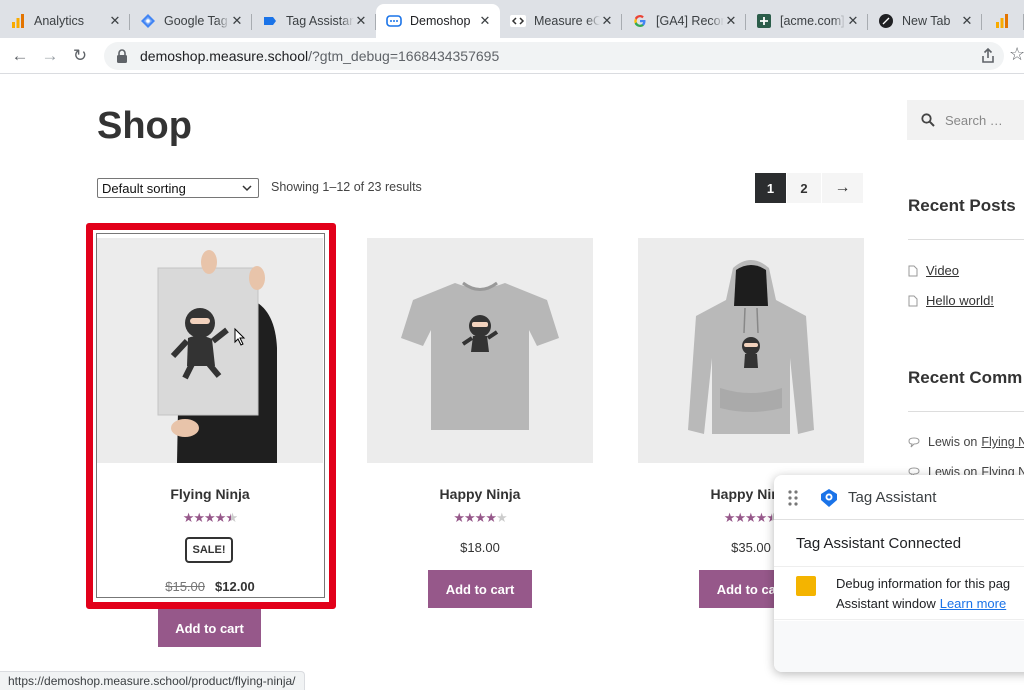  What do you see at coordinates (970, 442) in the screenshot?
I see `comment-on: on` at bounding box center [970, 442].